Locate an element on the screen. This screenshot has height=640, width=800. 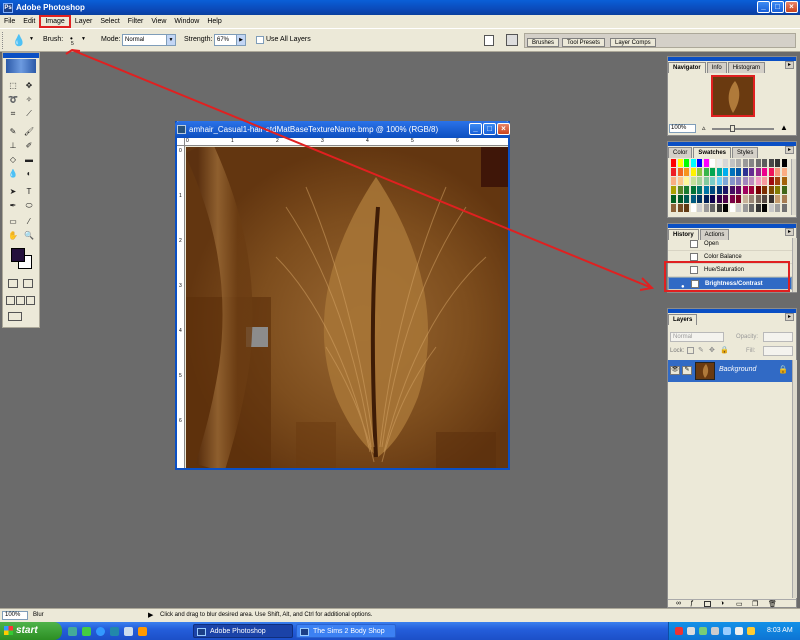
minimize-button: _ is located at coordinates (763, 7).